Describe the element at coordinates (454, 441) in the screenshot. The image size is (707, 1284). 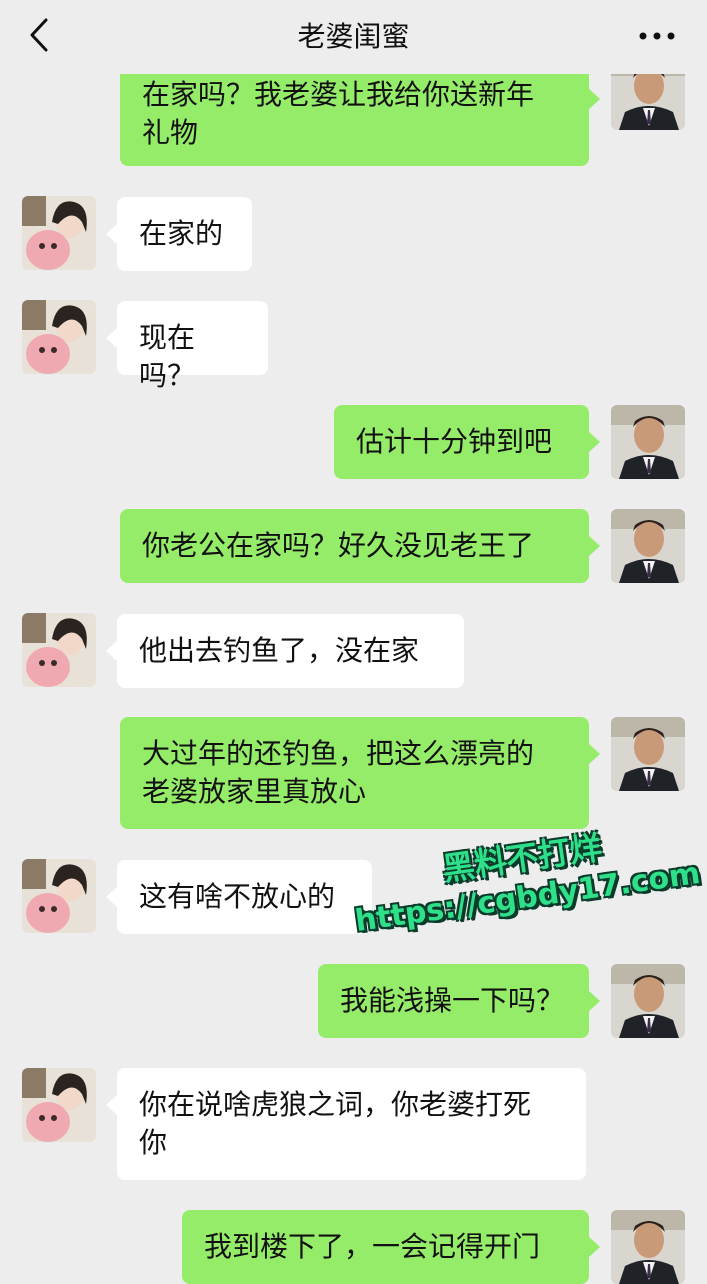
I see `message-line: 估计十分钟到吧` at that location.